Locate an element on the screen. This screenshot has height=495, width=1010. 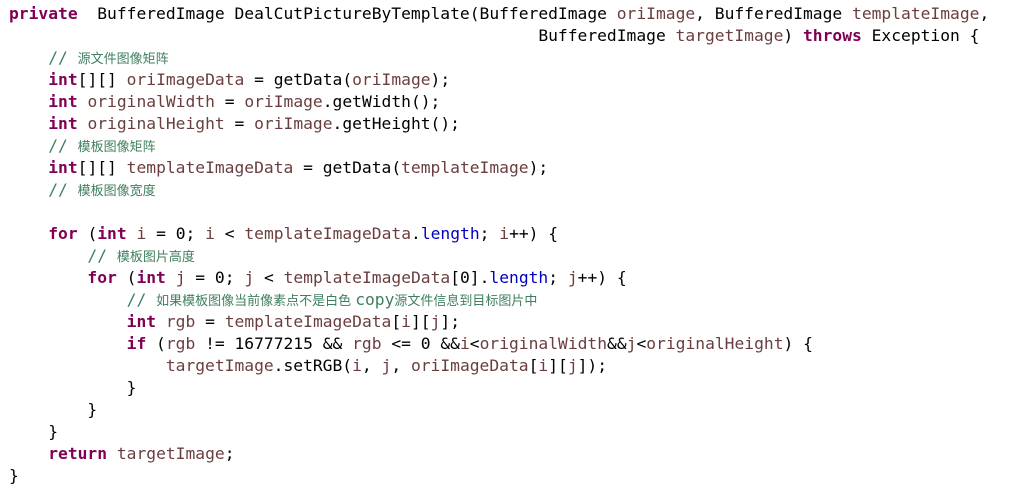
comment-token: 模板图片高度 is located at coordinates (155, 257).